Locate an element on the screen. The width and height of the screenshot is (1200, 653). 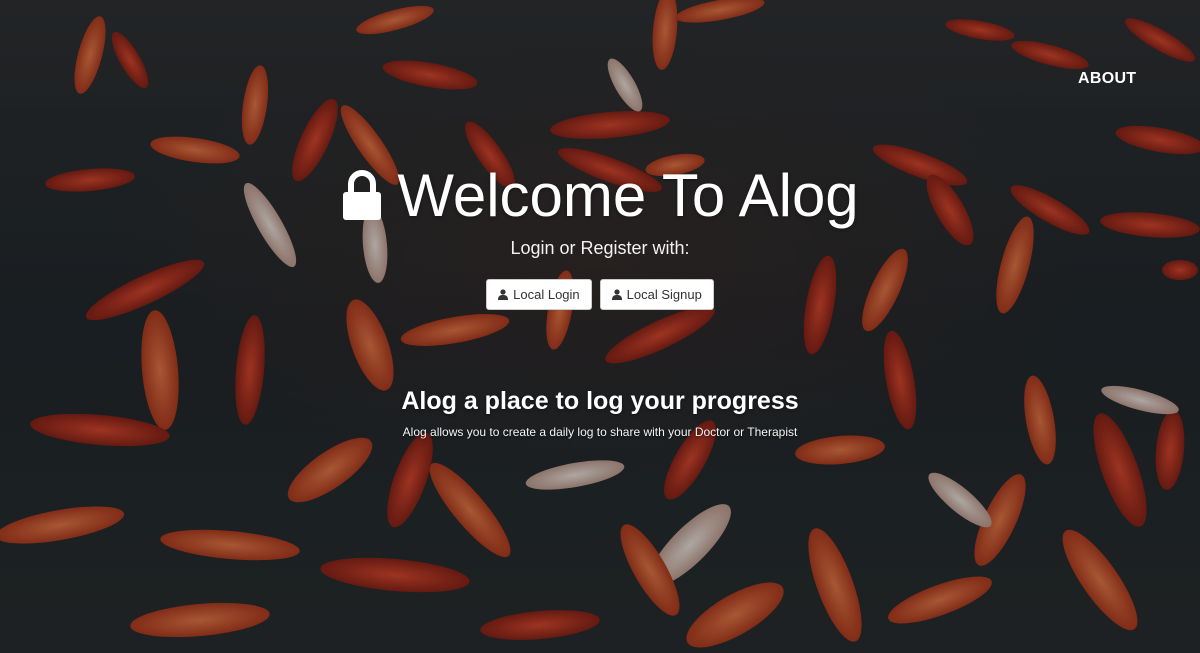
tagline-heading: Alog a place to log your progress is located at coordinates (600, 401).